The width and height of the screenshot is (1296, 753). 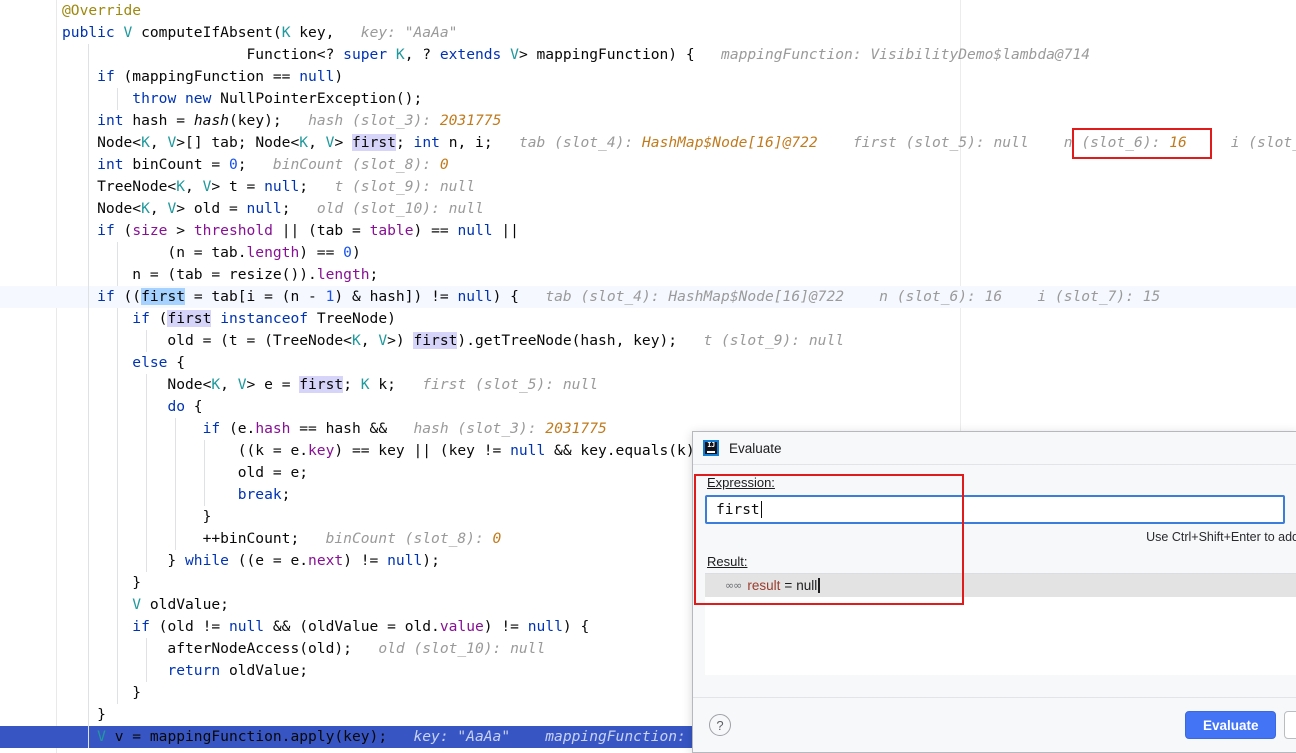 I want to click on result-row: ∞∞ result = null, so click(x=1000, y=585).